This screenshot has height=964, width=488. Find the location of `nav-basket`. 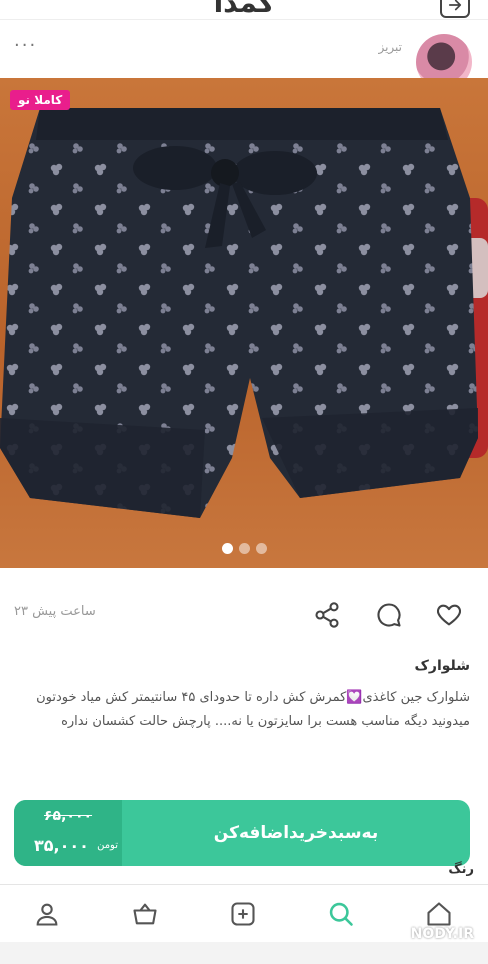

nav-basket is located at coordinates (145, 914).